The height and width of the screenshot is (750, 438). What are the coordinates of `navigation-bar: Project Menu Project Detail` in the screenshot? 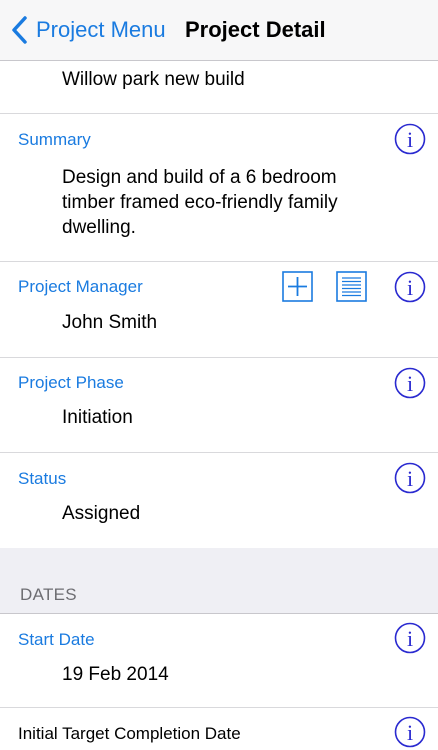 It's located at (219, 30).